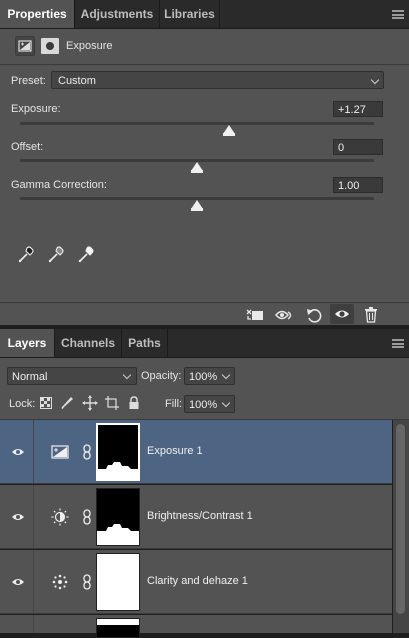 The height and width of the screenshot is (638, 409). I want to click on gamma-label: Gamma Correction:, so click(59, 185).